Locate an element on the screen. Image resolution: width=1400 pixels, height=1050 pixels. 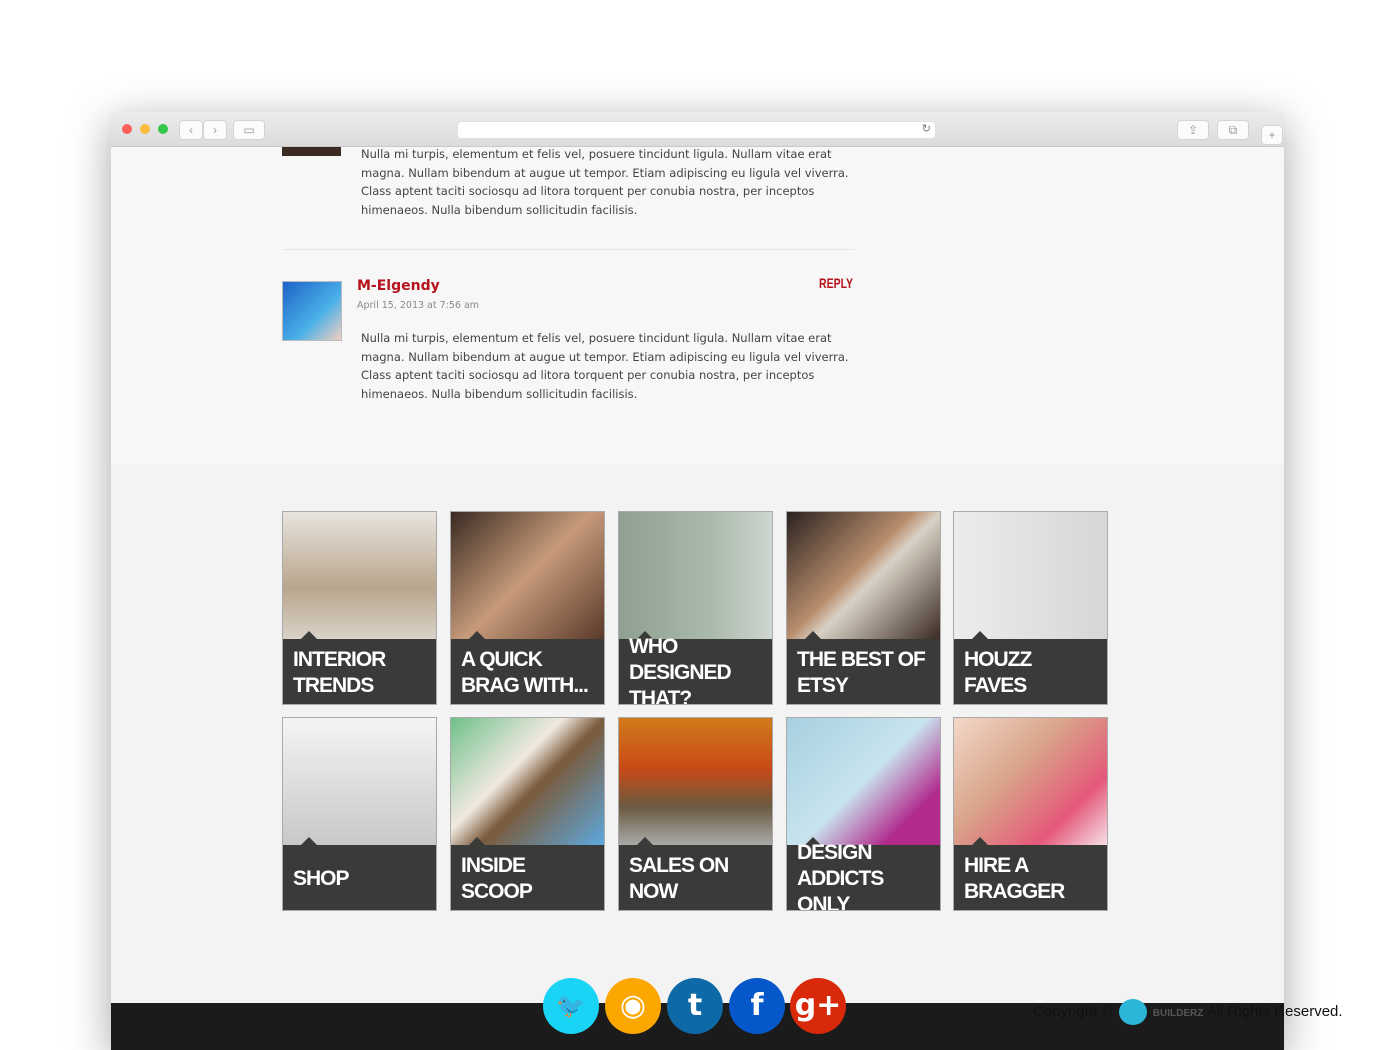
comment-author: M-Elgendy is located at coordinates (398, 286).